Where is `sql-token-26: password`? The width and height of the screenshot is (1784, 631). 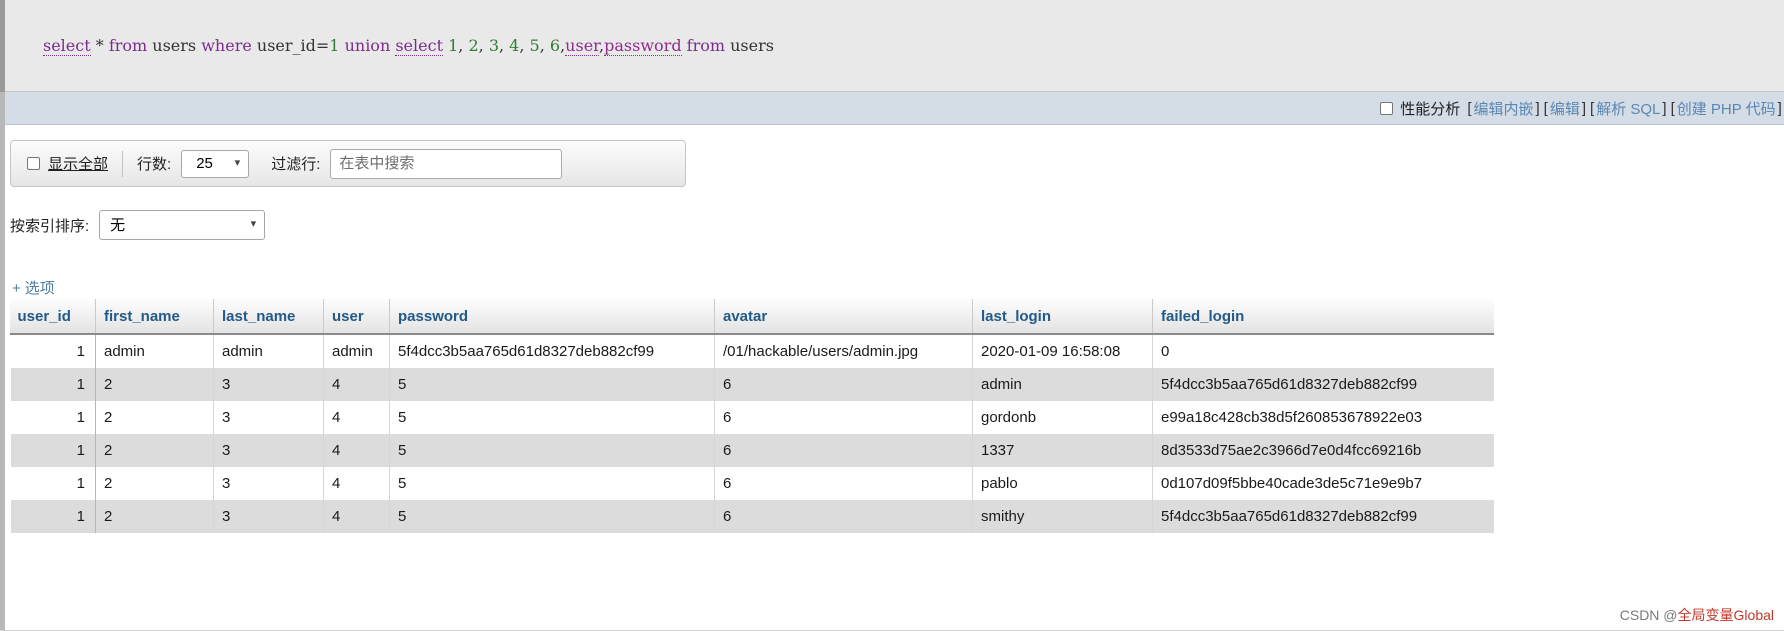
sql-token-26: password is located at coordinates (643, 46).